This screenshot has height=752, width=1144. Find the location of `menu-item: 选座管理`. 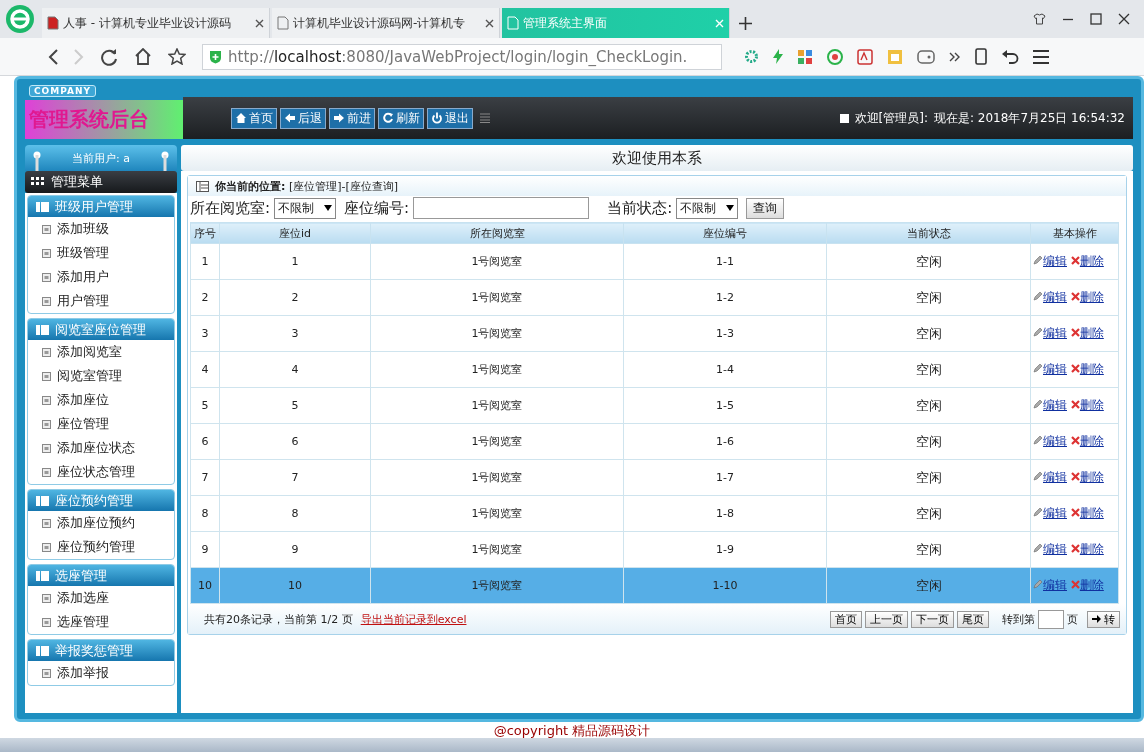

menu-item: 选座管理 is located at coordinates (101, 622).